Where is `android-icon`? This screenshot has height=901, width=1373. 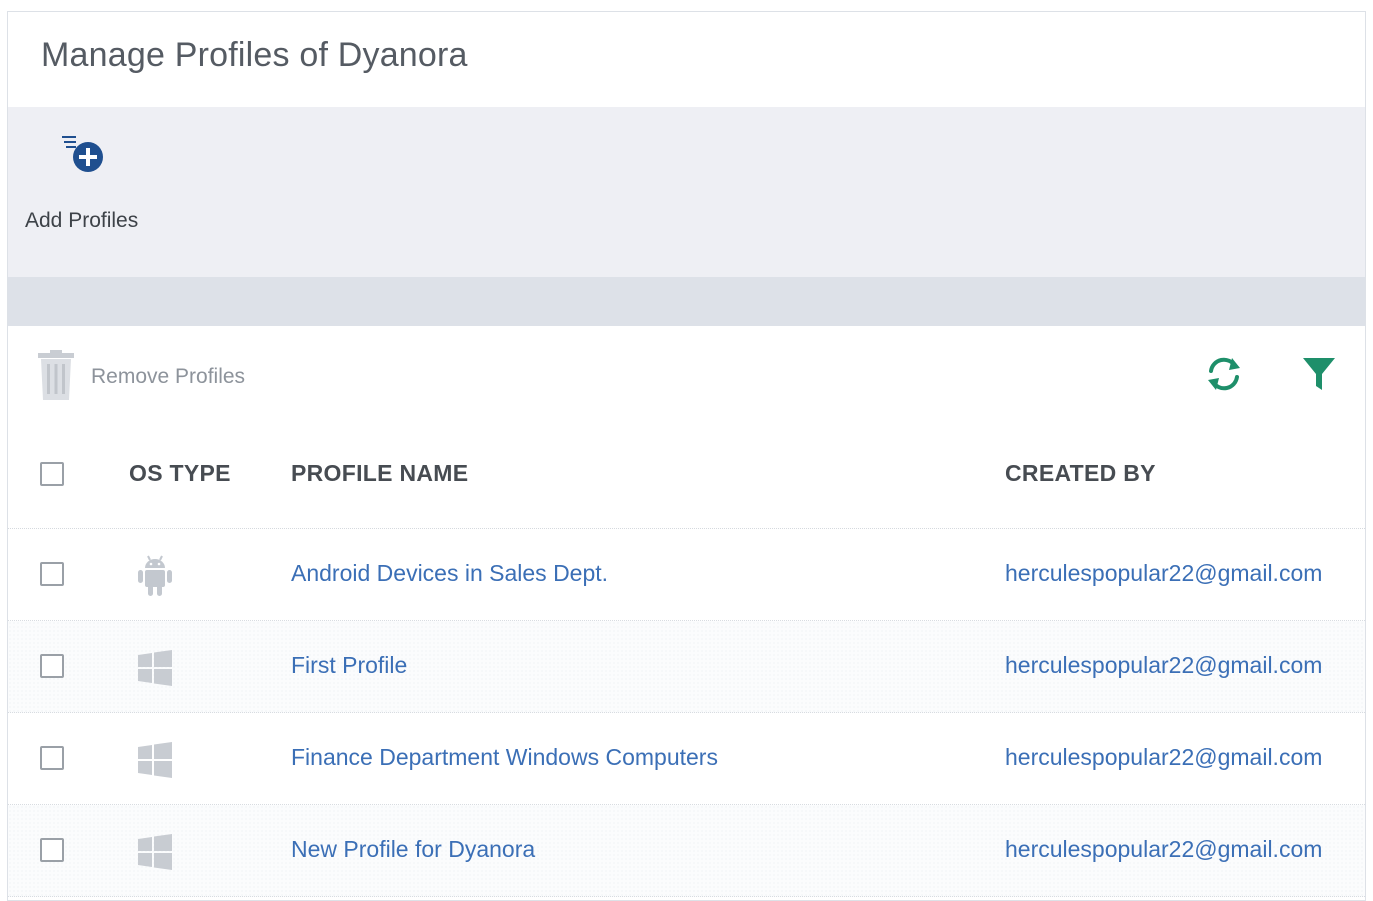
android-icon is located at coordinates (155, 575).